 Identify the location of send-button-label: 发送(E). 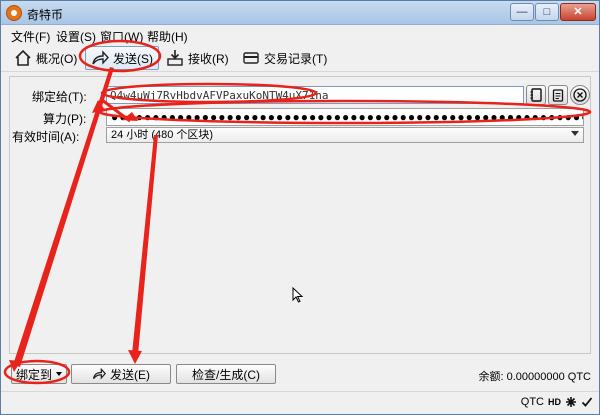
(130, 374).